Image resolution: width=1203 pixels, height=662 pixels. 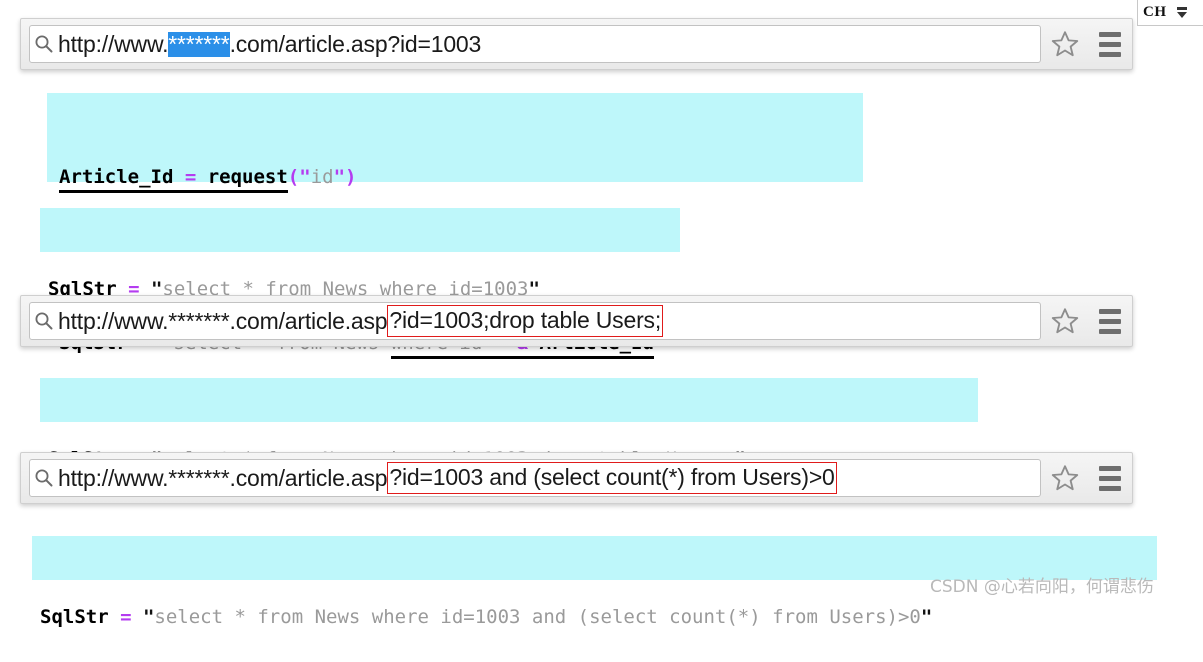 I want to click on sql-injection-payload-2: ?id=1003;drop table Users;, so click(x=525, y=321).